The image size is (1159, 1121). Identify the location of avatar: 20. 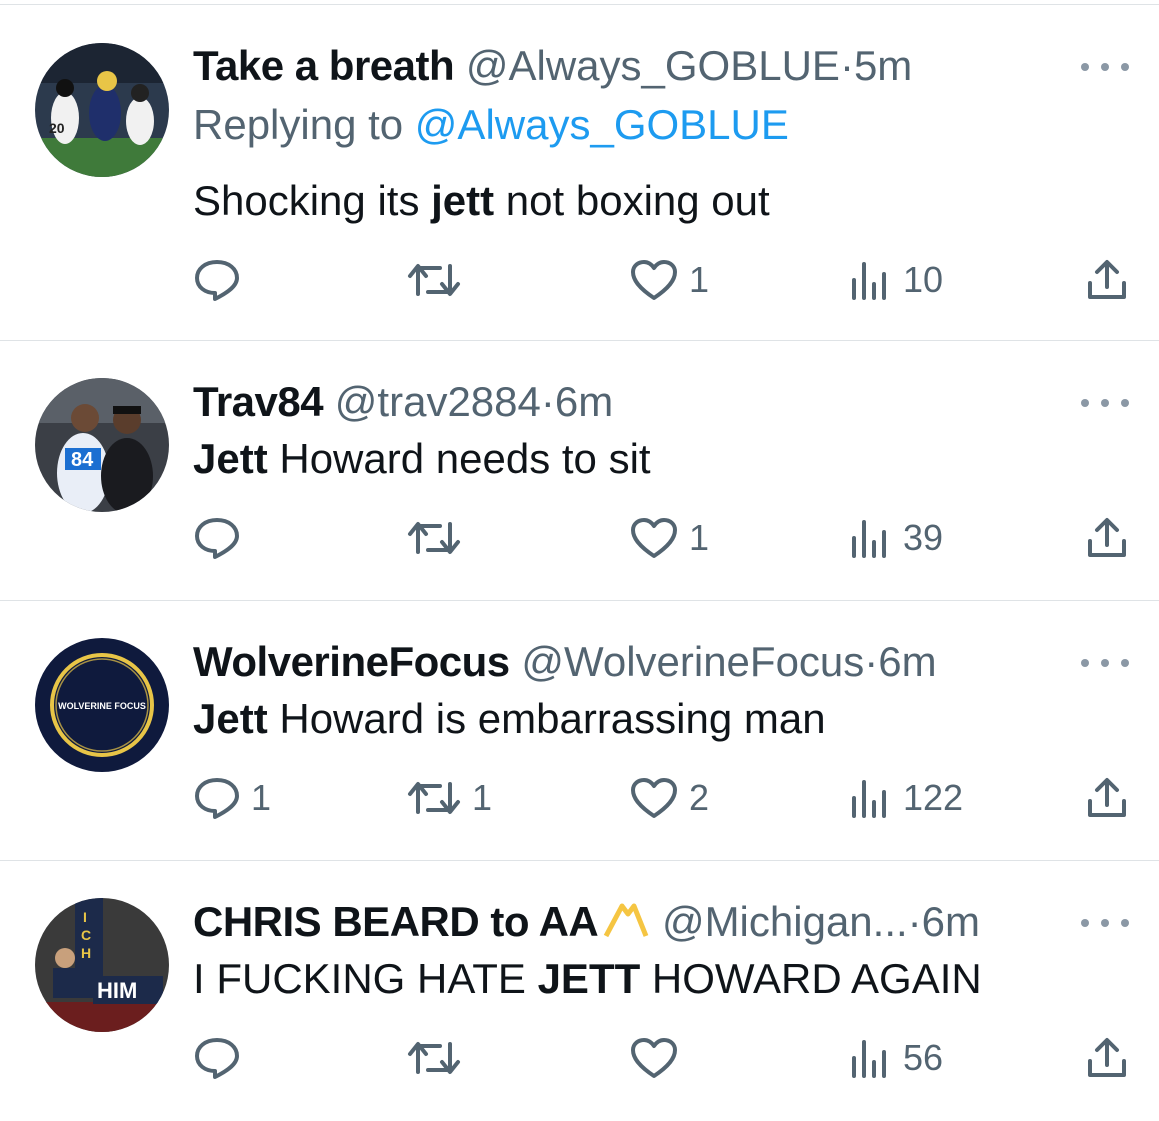
(102, 110).